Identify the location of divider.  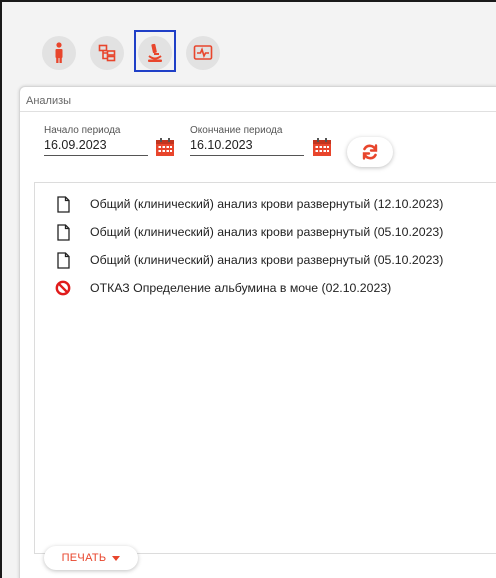
(258, 111).